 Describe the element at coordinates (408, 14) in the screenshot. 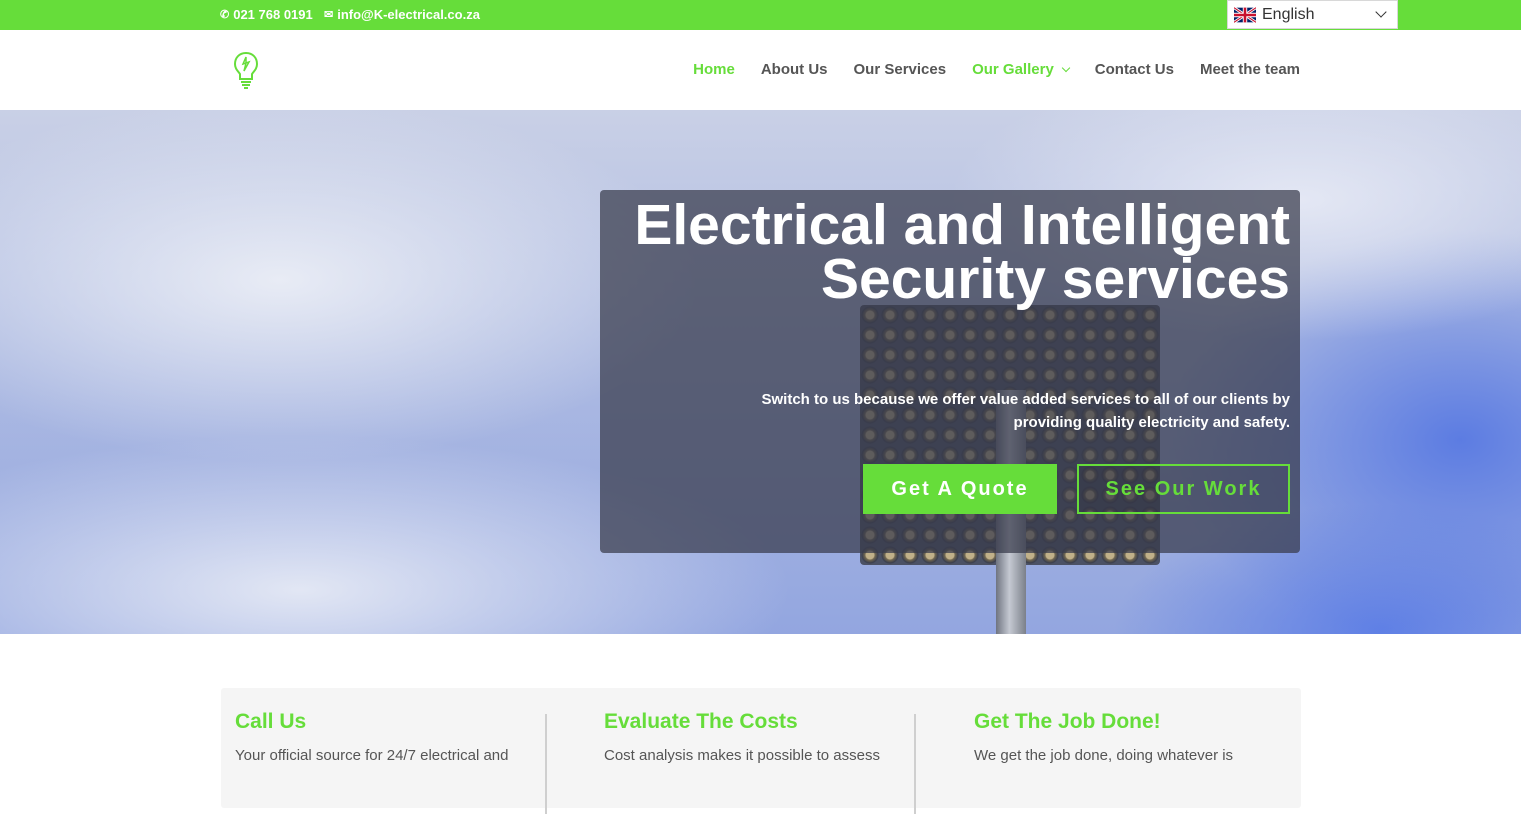

I see `email-address: info@K-electrical.co.za` at that location.